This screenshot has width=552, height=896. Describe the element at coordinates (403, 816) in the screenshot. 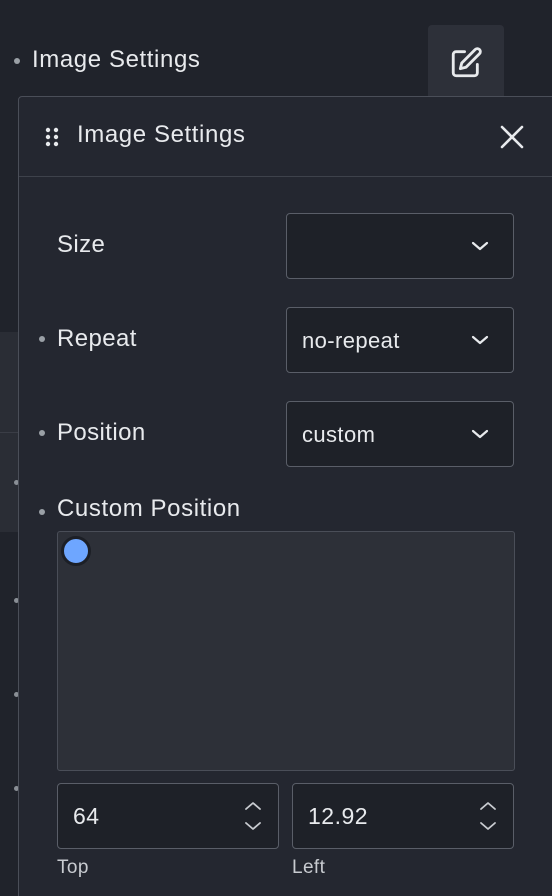

I see `left-input: 12.92` at that location.